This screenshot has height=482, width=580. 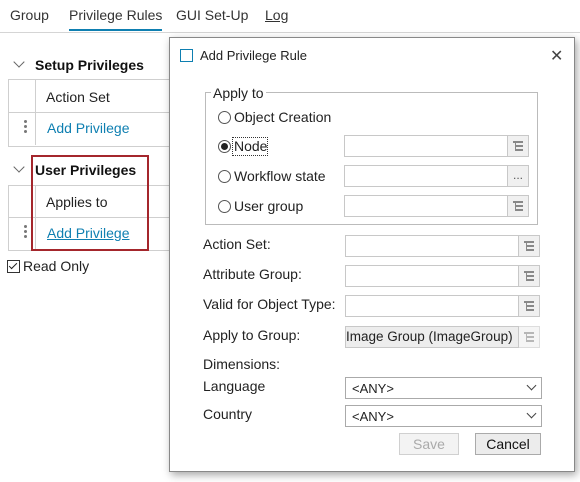 I want to click on action-set-tree-picker-icon, so click(x=529, y=246).